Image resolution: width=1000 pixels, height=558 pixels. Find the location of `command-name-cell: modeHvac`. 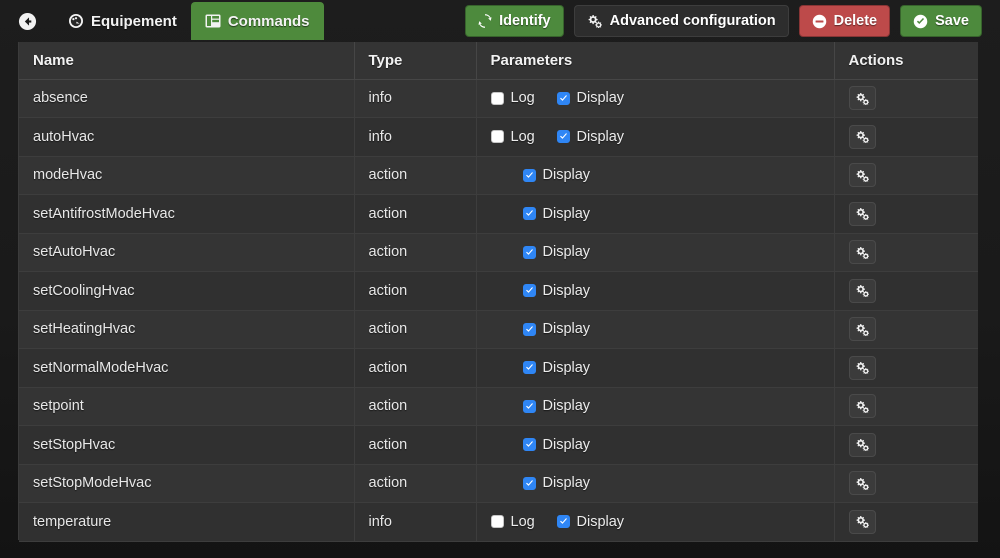

command-name-cell: modeHvac is located at coordinates (187, 175).